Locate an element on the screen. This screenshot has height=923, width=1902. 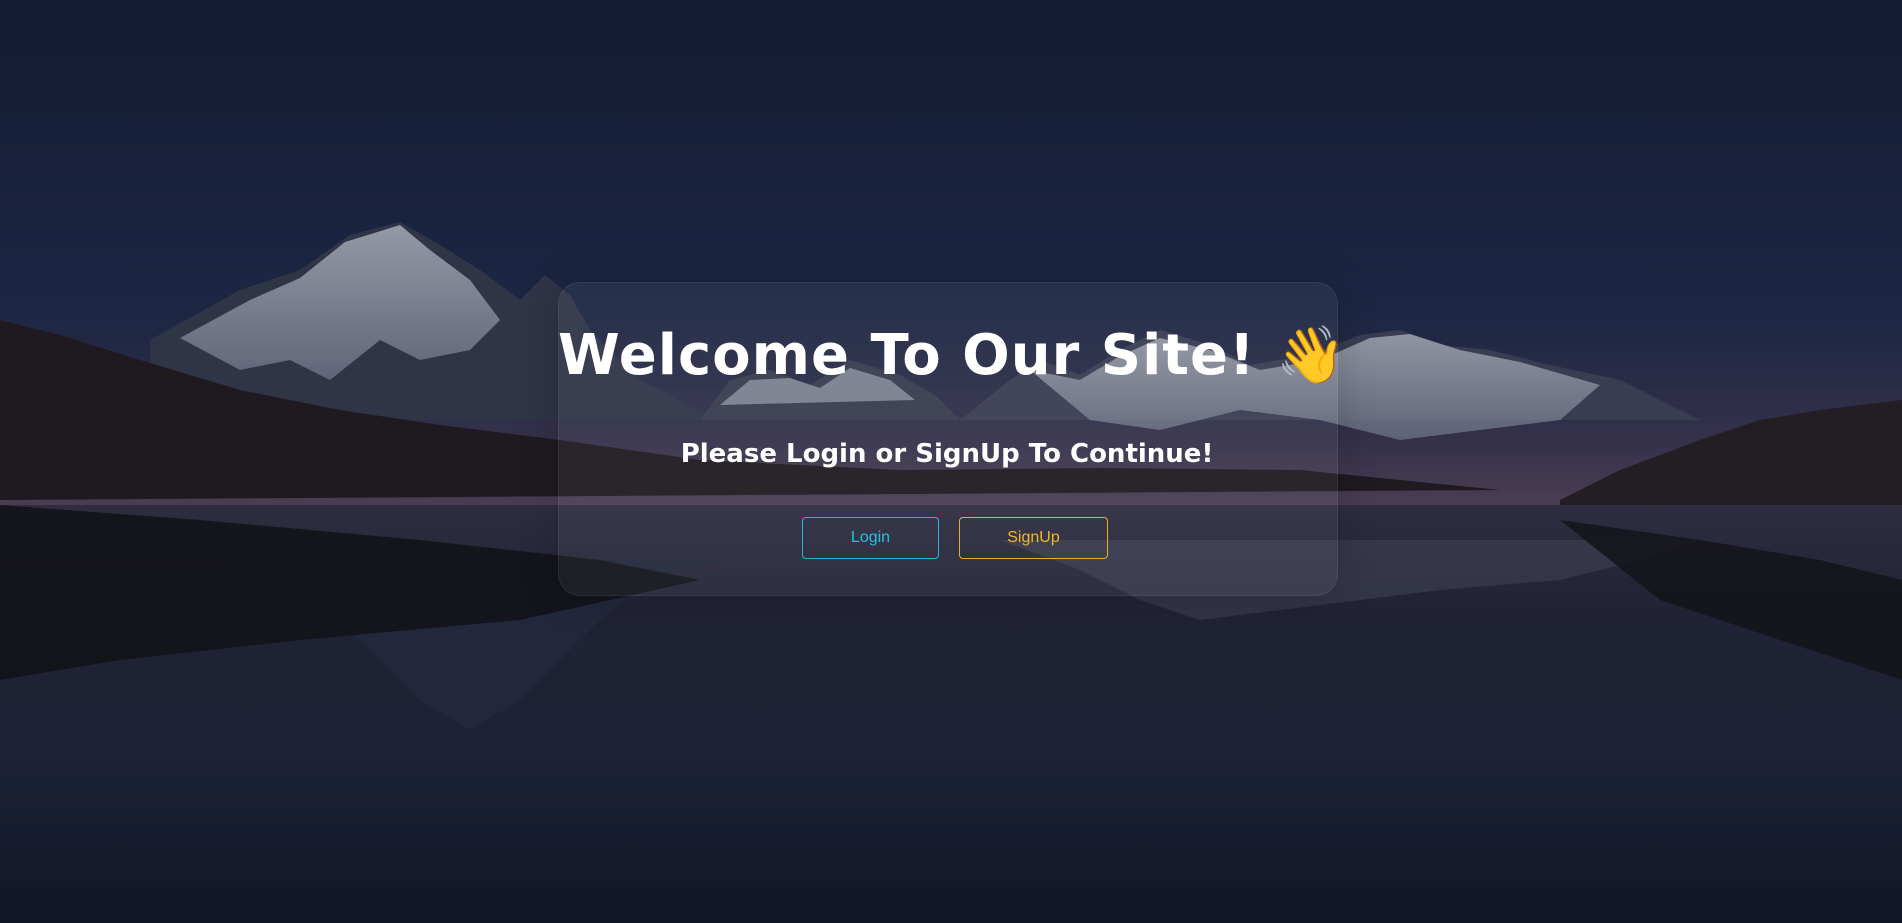
login-button: Login is located at coordinates (870, 538).